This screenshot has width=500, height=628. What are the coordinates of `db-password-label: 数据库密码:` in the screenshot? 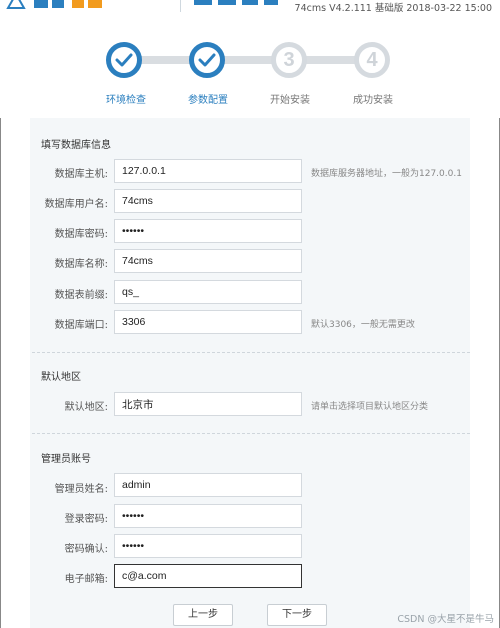 It's located at (81, 234).